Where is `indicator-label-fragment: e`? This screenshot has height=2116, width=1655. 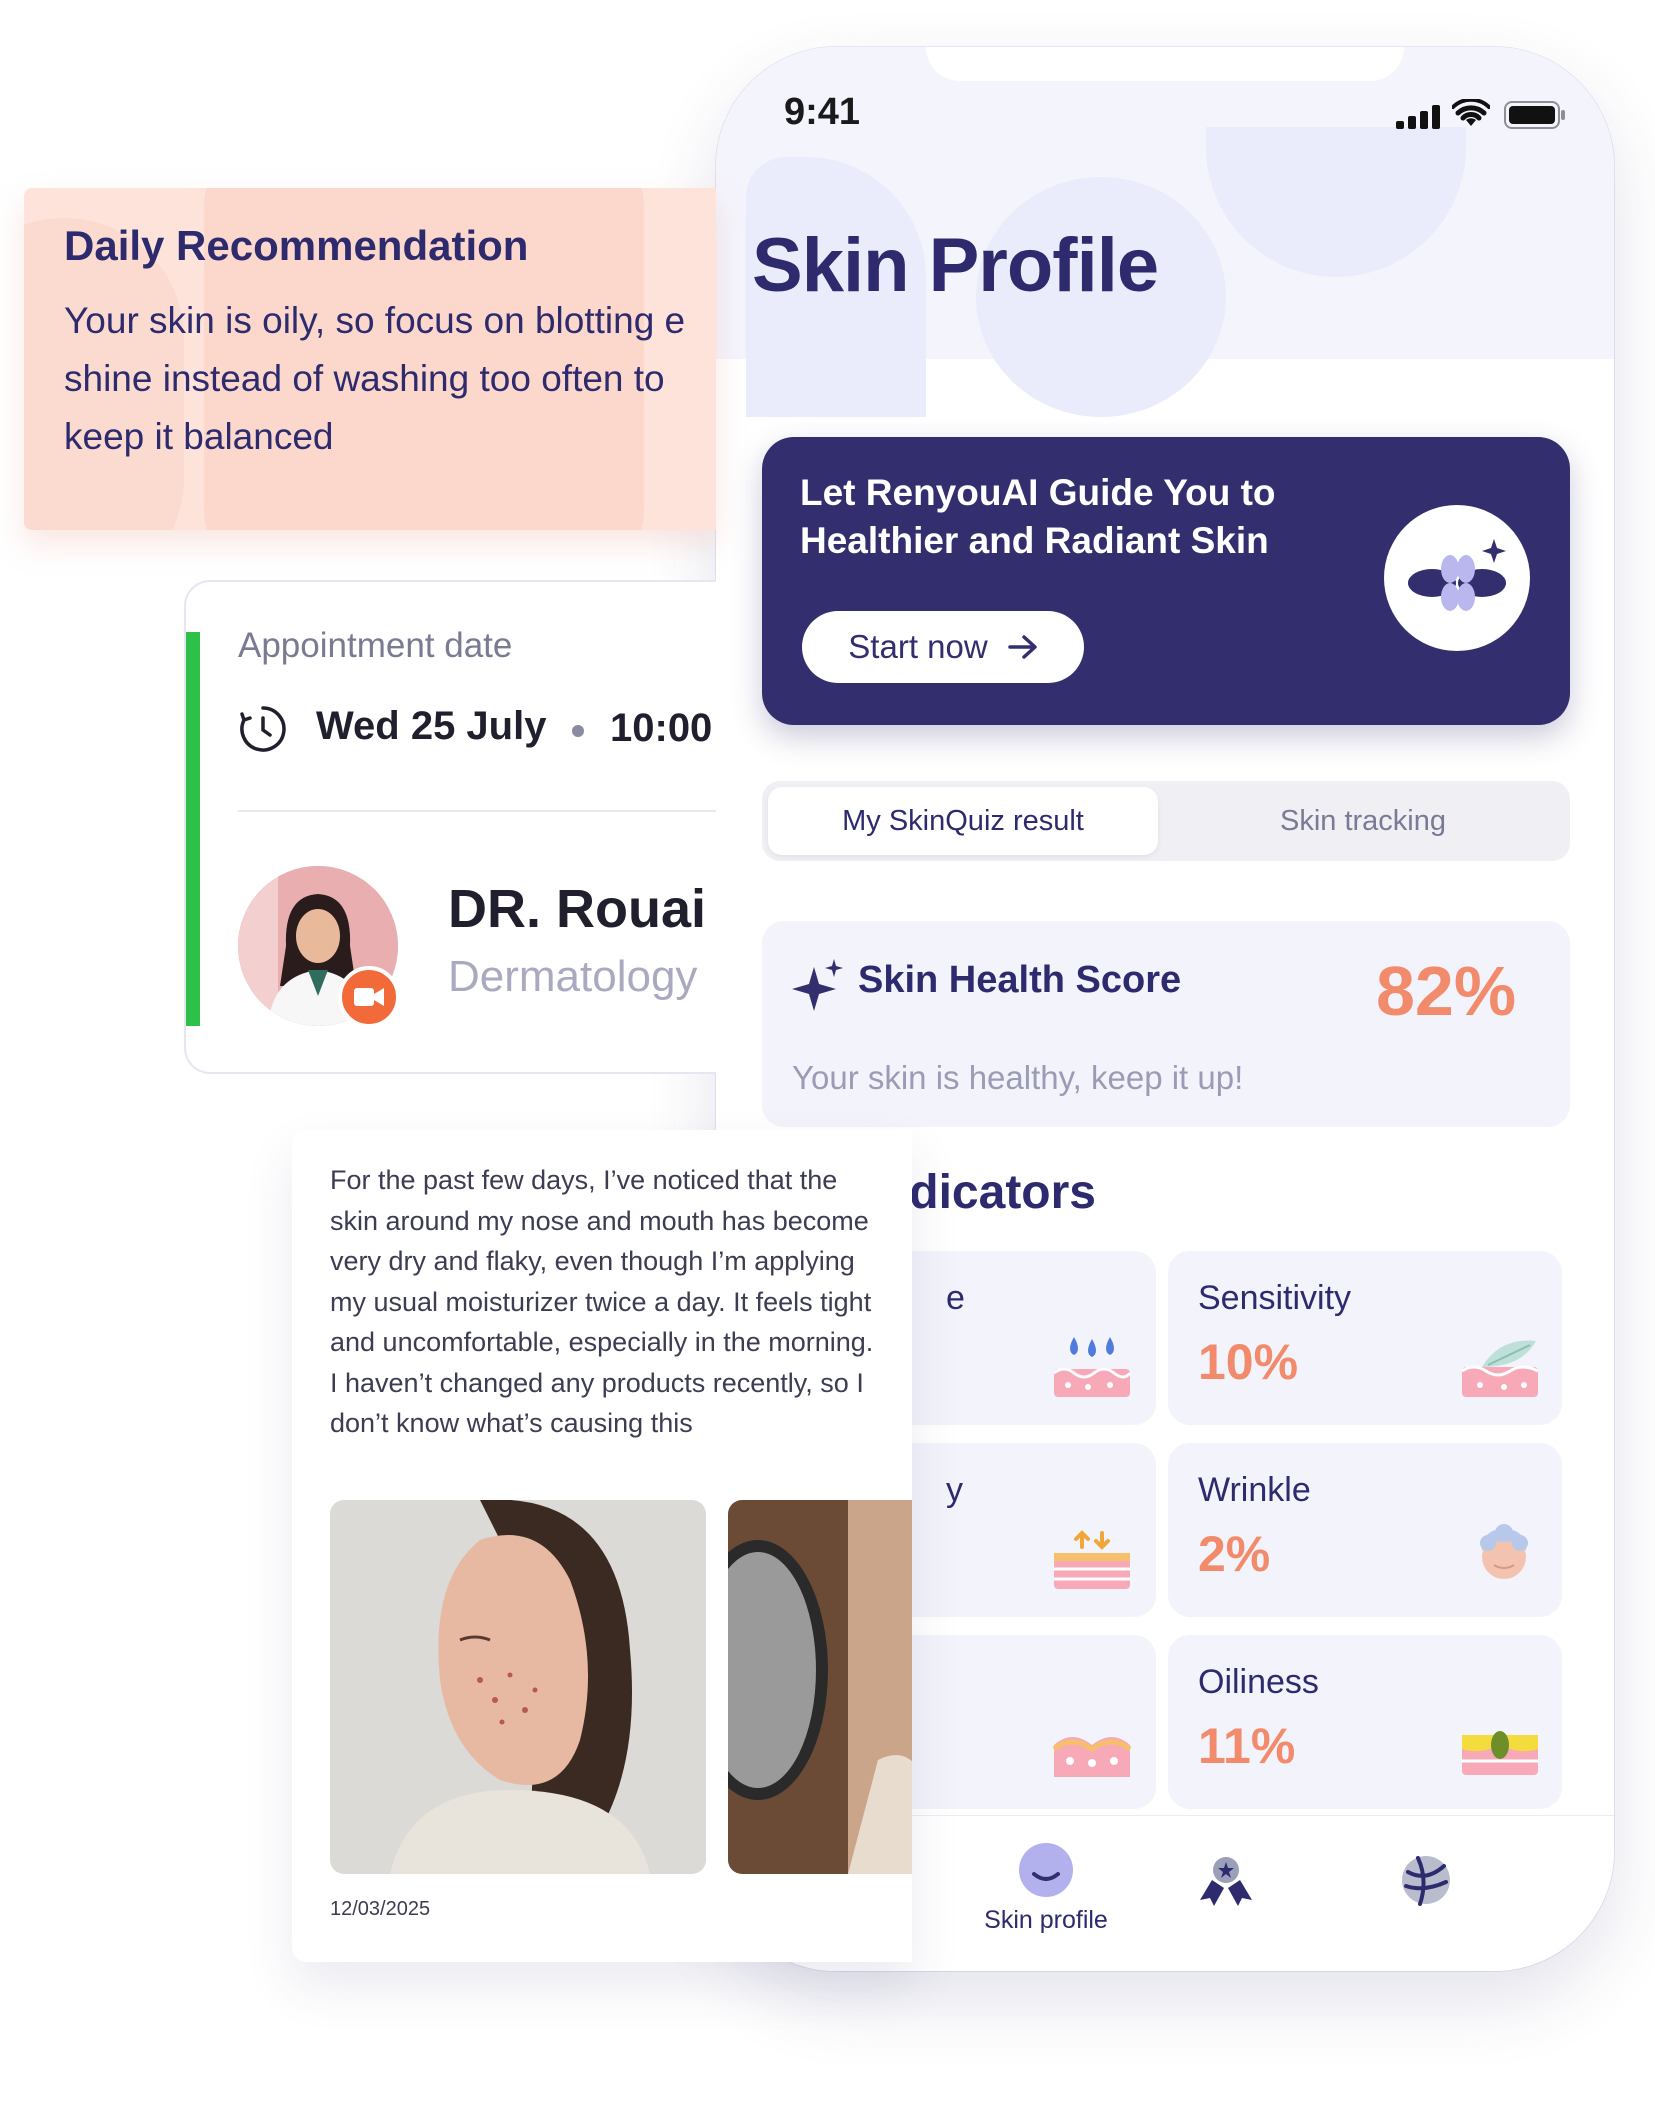
indicator-label-fragment: e is located at coordinates (955, 1298).